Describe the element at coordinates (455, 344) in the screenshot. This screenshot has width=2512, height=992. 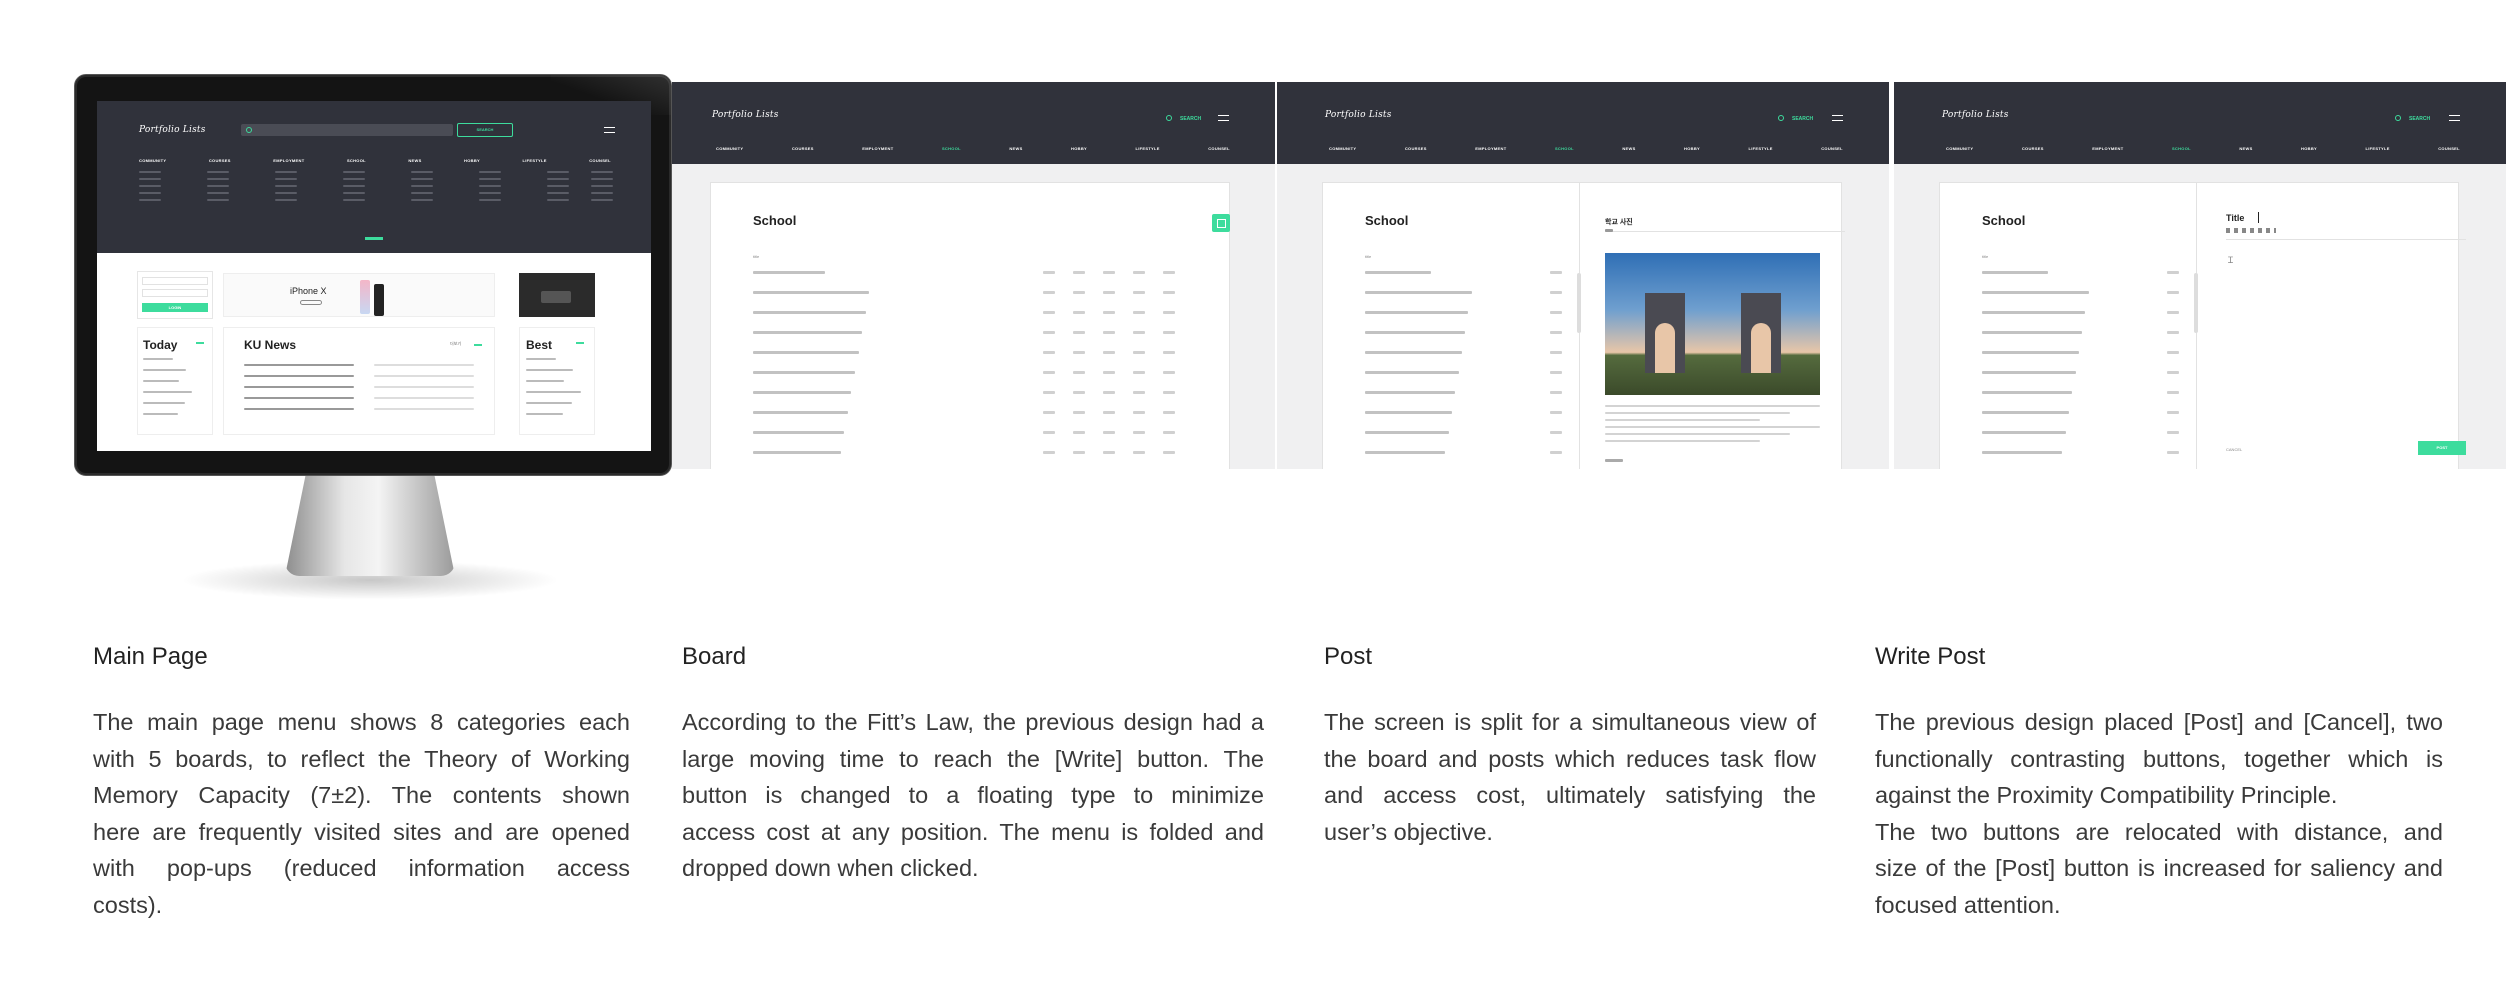
I see `news-more-link: 더보기` at that location.